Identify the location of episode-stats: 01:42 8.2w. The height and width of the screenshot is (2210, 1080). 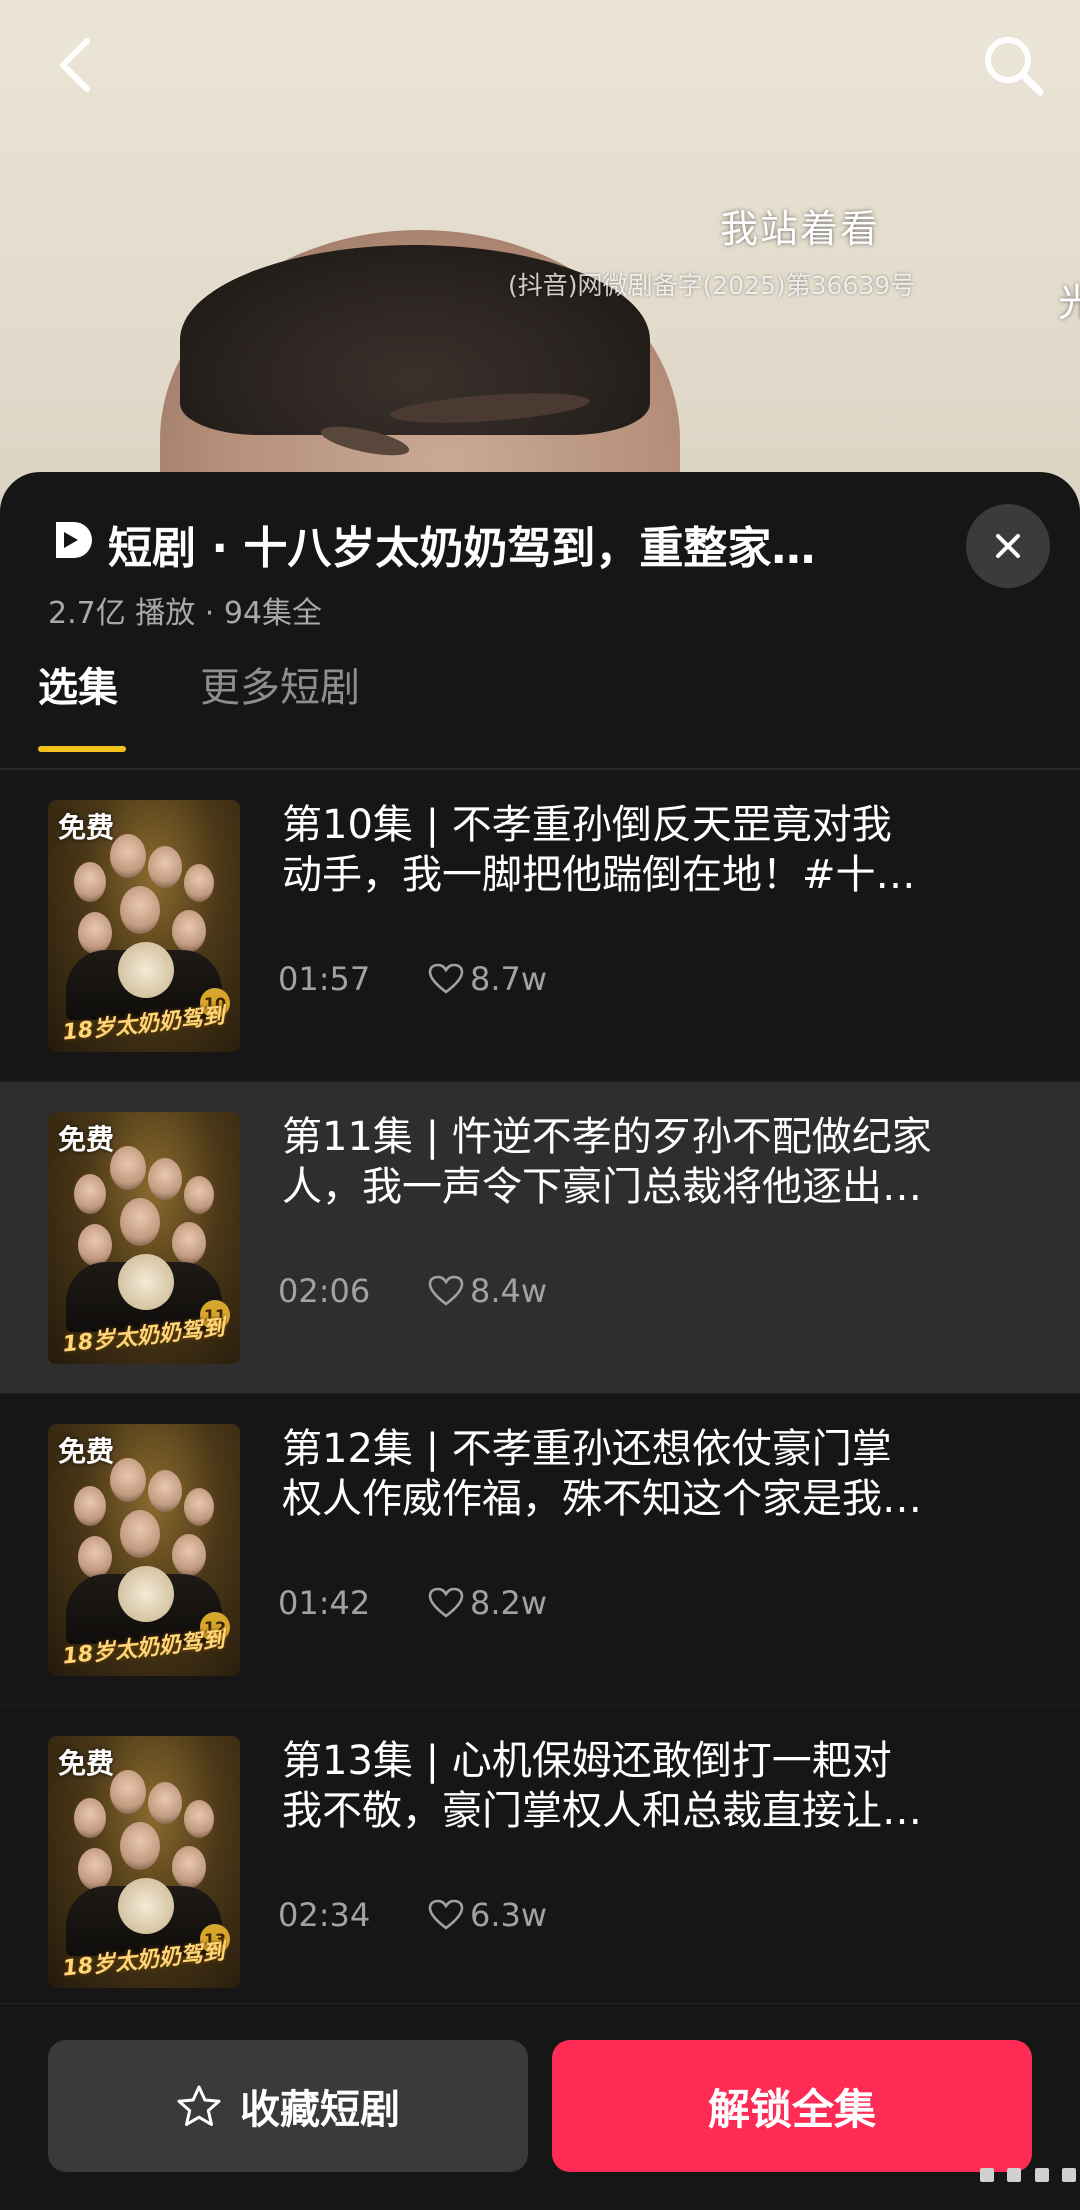
(412, 1603).